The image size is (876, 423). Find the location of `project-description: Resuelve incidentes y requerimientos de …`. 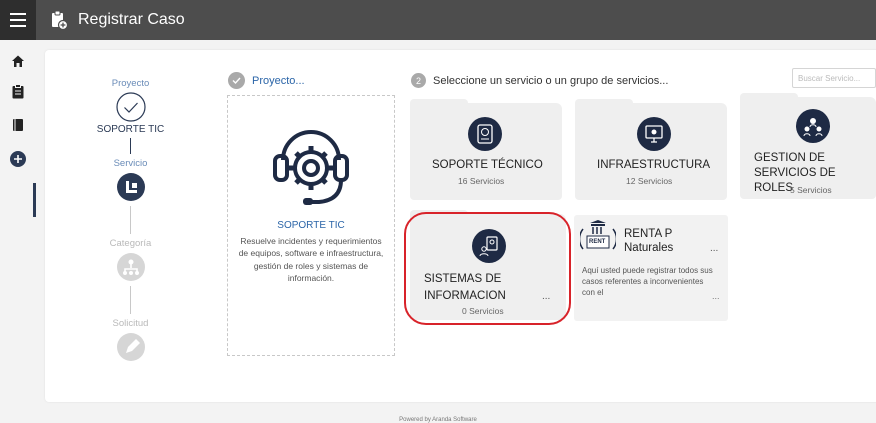

project-description: Resuelve incidentes y requerimientos de … is located at coordinates (311, 259).